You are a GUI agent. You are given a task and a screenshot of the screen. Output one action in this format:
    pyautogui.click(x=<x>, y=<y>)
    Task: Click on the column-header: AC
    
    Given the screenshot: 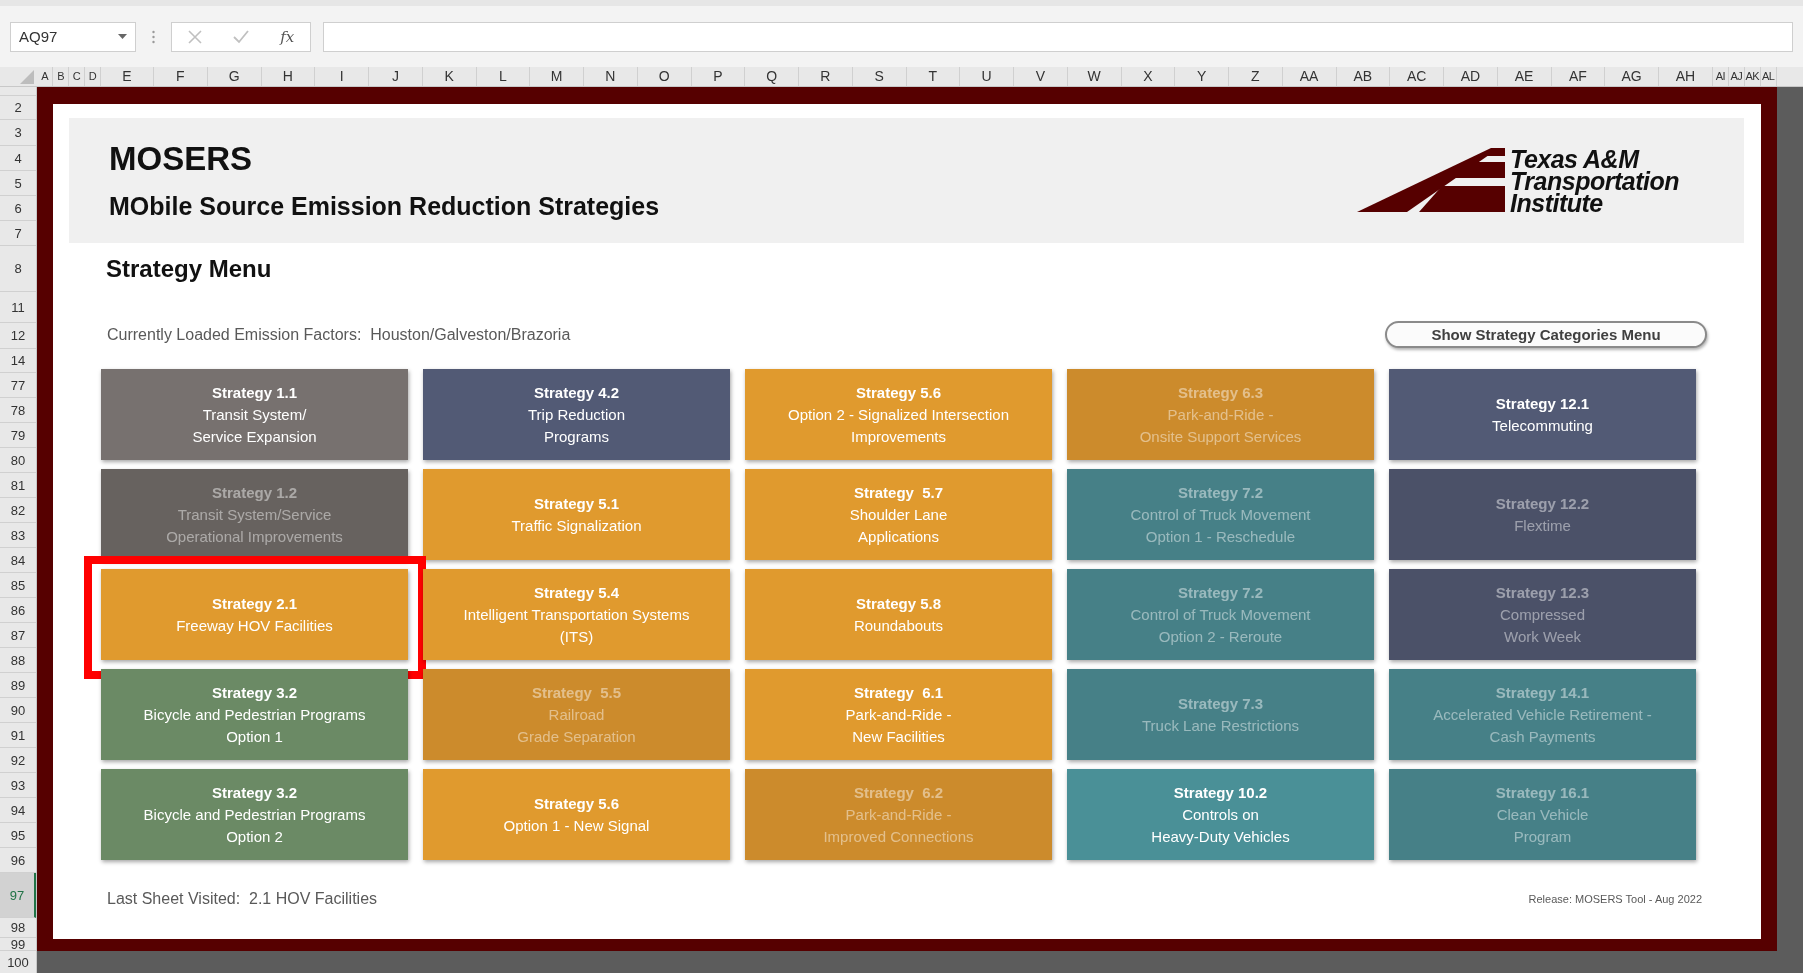 What is the action you would take?
    pyautogui.click(x=1417, y=76)
    